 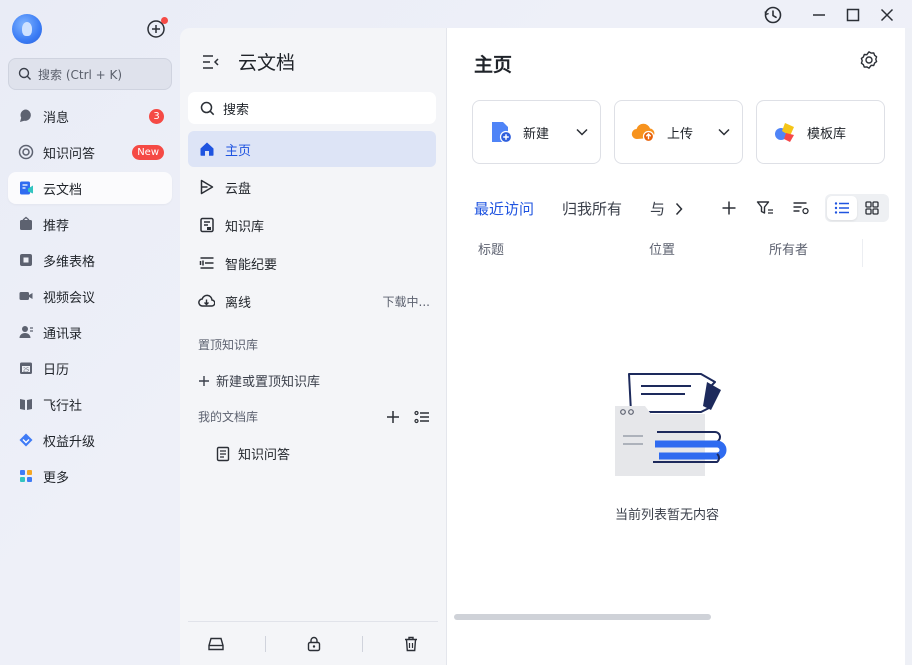 What do you see at coordinates (63, 406) in the screenshot?
I see `rail-item-label: 飞行社` at bounding box center [63, 406].